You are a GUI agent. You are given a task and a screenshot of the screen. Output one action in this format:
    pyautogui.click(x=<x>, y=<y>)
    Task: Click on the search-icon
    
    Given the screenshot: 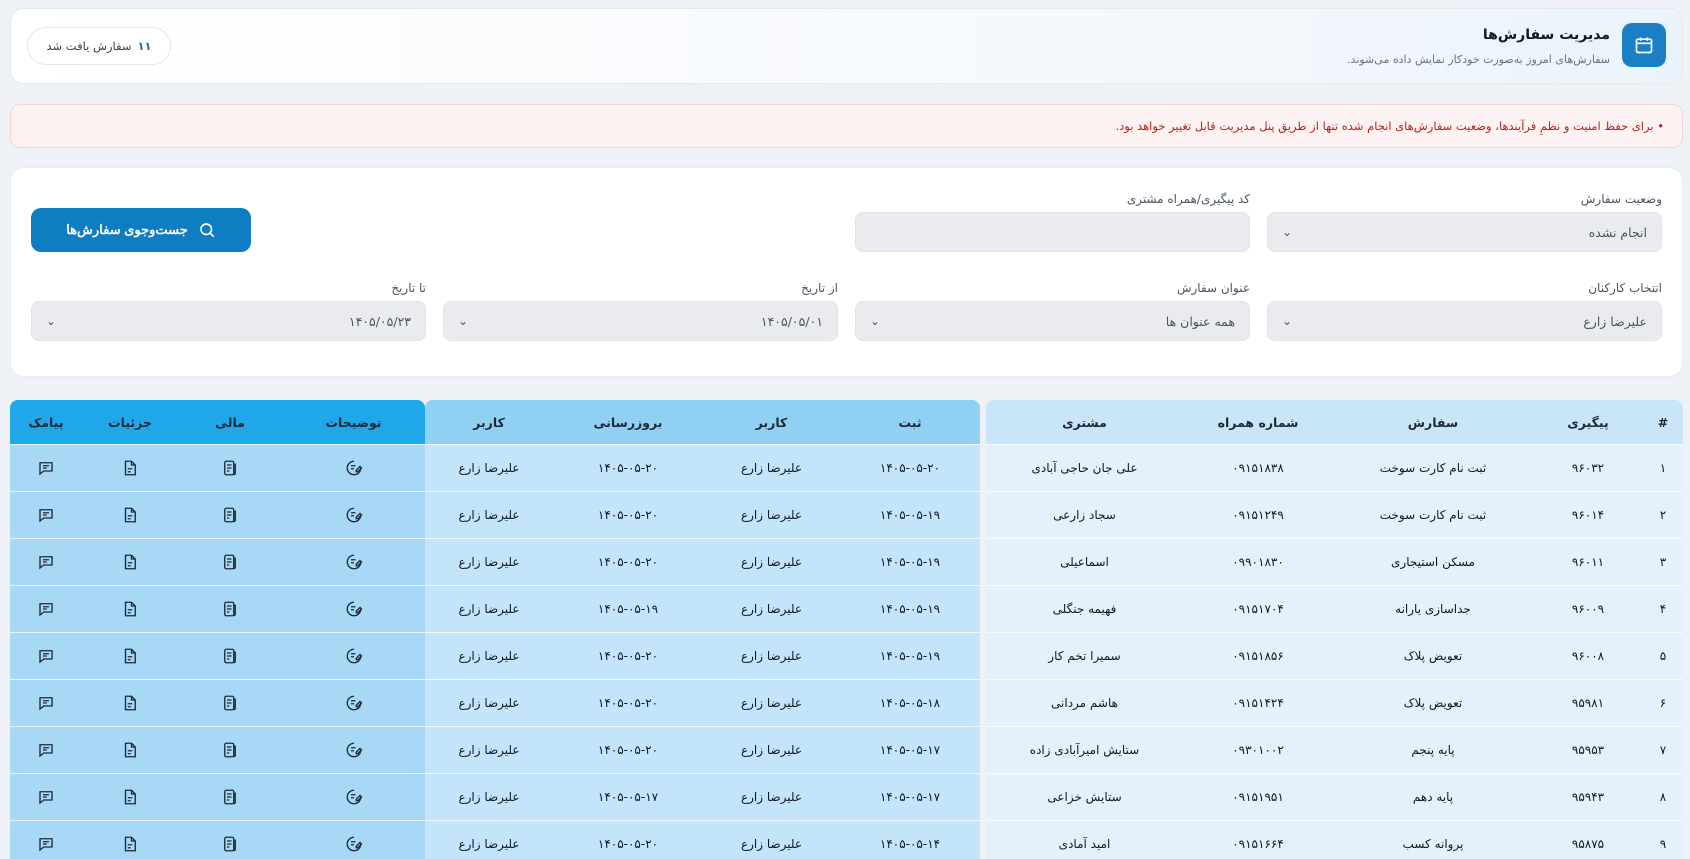 What is the action you would take?
    pyautogui.click(x=207, y=230)
    